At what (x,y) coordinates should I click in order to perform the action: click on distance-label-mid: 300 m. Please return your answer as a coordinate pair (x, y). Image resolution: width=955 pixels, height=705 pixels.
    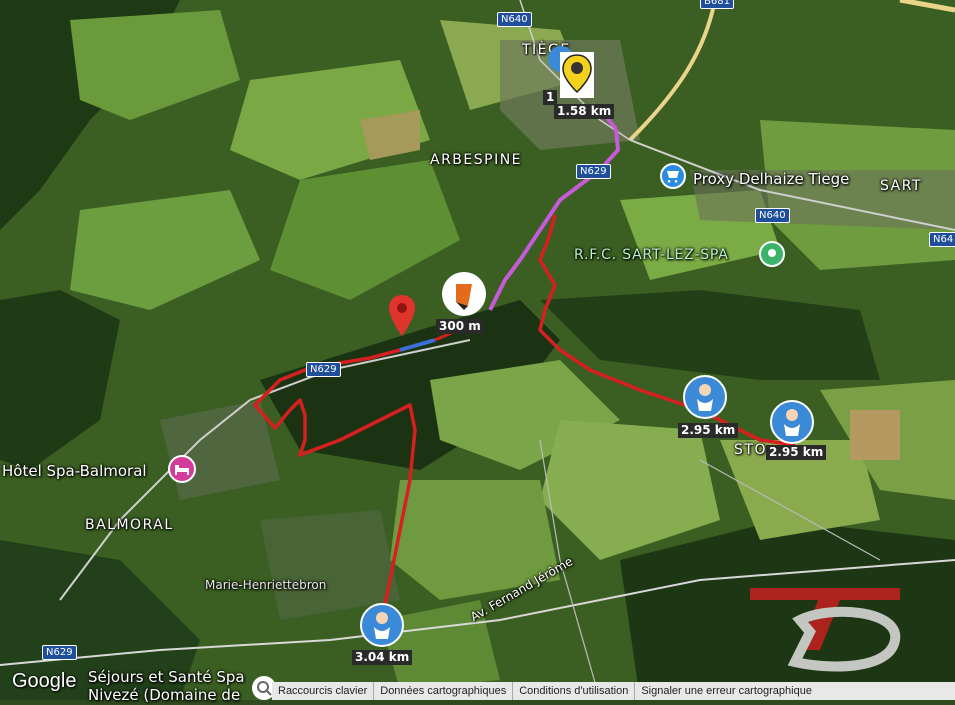
    Looking at the image, I should click on (460, 326).